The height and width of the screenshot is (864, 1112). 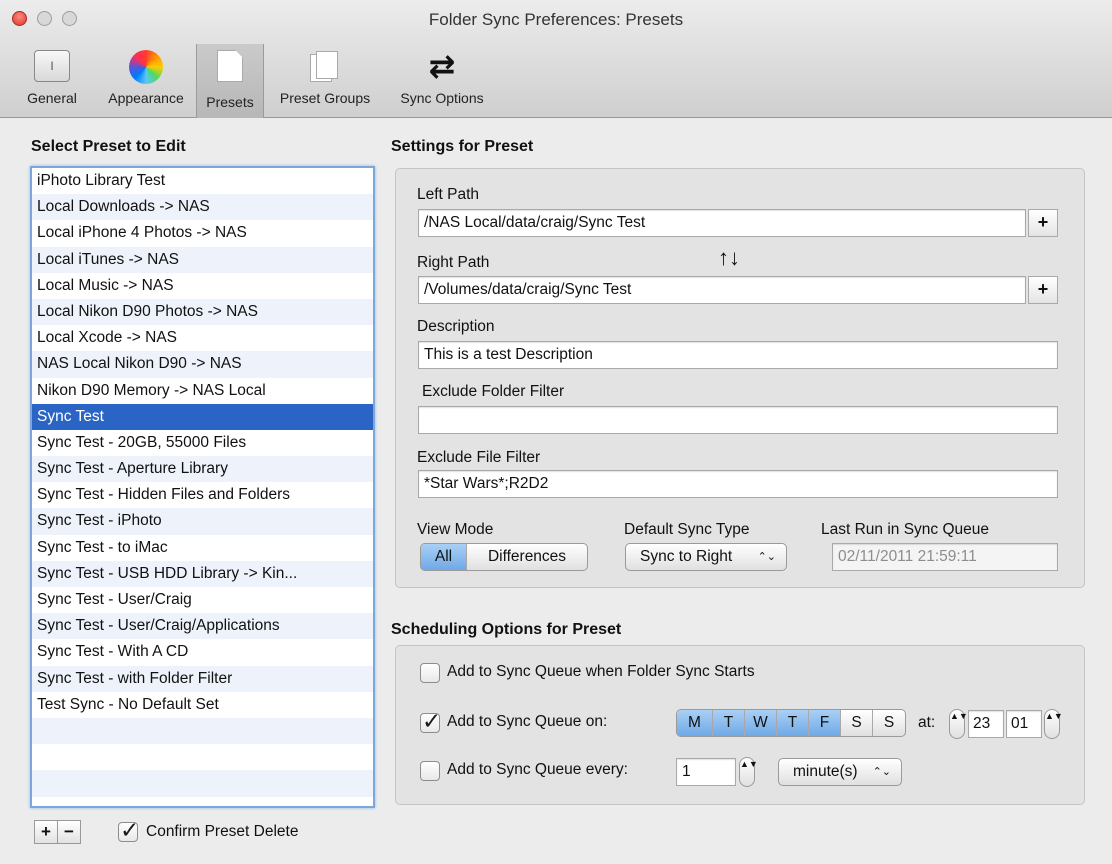 What do you see at coordinates (202, 259) in the screenshot?
I see `preset-list-item: Local iTunes -> NAS` at bounding box center [202, 259].